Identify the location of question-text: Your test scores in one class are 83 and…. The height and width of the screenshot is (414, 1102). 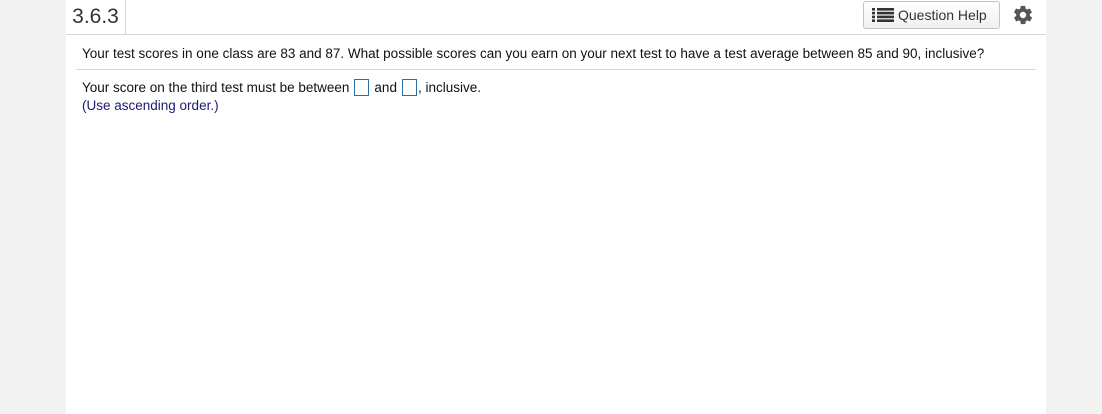
(533, 53).